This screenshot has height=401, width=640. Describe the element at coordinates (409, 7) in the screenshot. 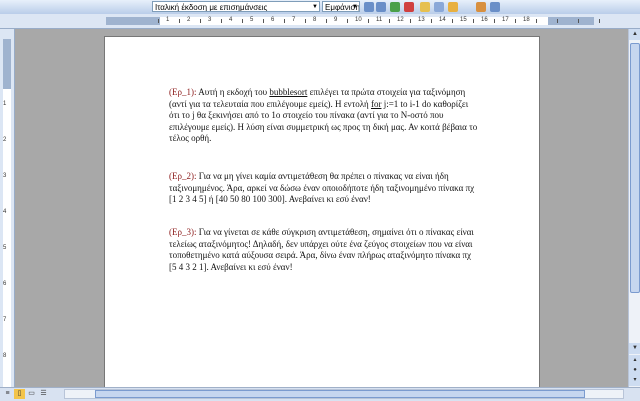

I see `reject-change-icon` at that location.